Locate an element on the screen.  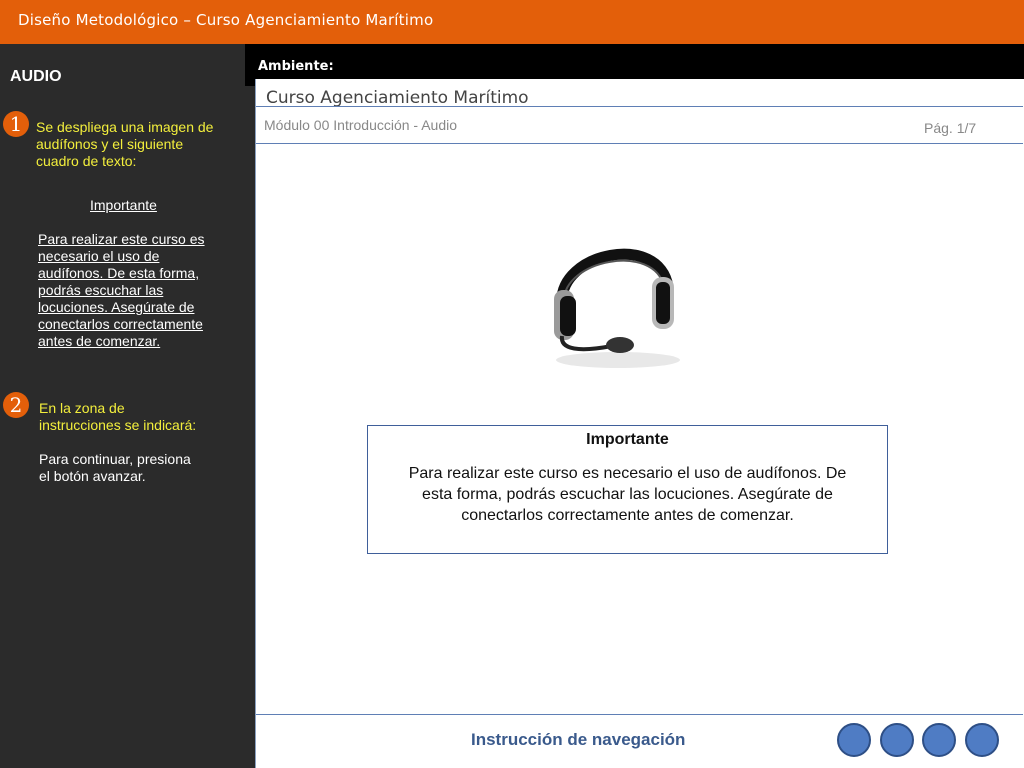
step-2-text: En la zona de instrucciones se indicará: is located at coordinates (117, 417).